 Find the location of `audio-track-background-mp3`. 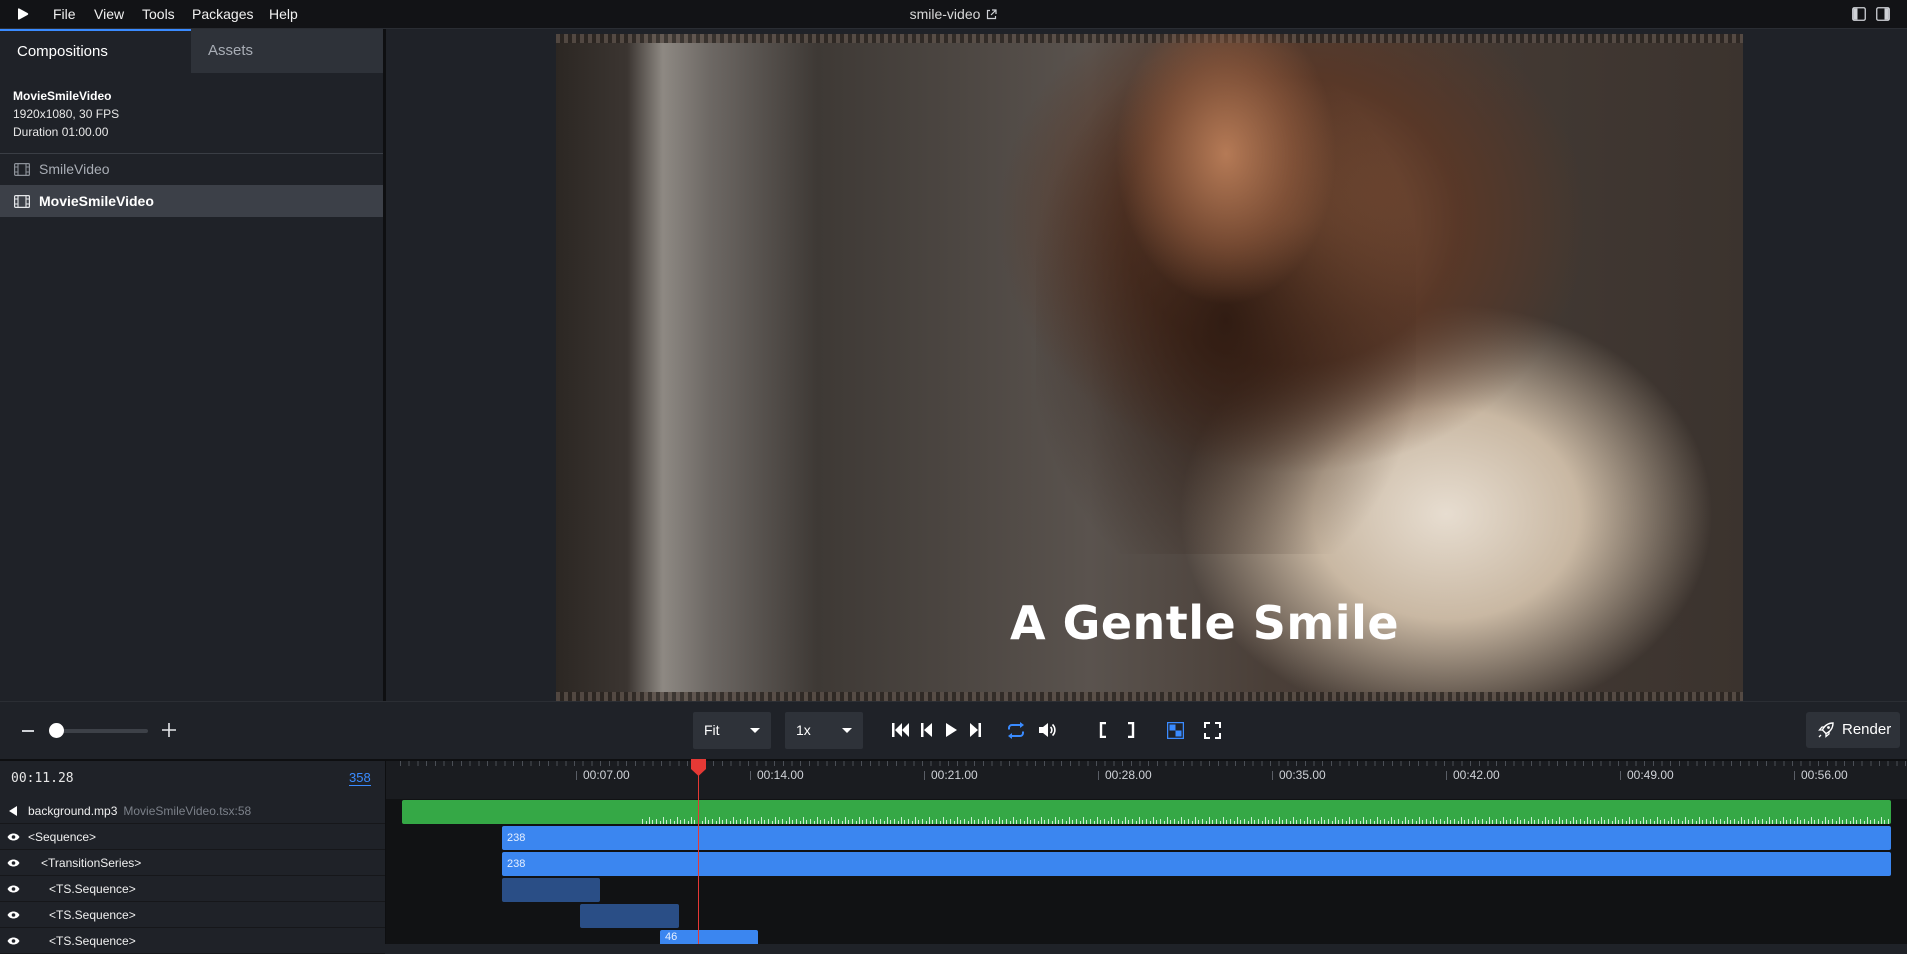

audio-track-background-mp3 is located at coordinates (1146, 812).